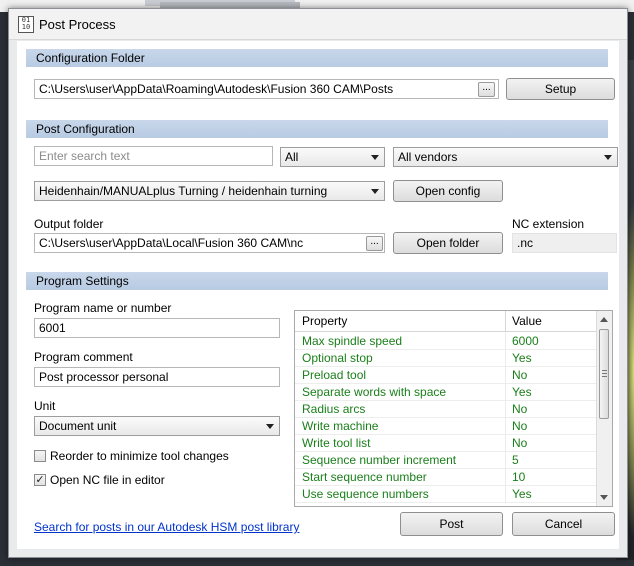 The width and height of the screenshot is (634, 566). What do you see at coordinates (325, 321) in the screenshot?
I see `column-header-property: Property` at bounding box center [325, 321].